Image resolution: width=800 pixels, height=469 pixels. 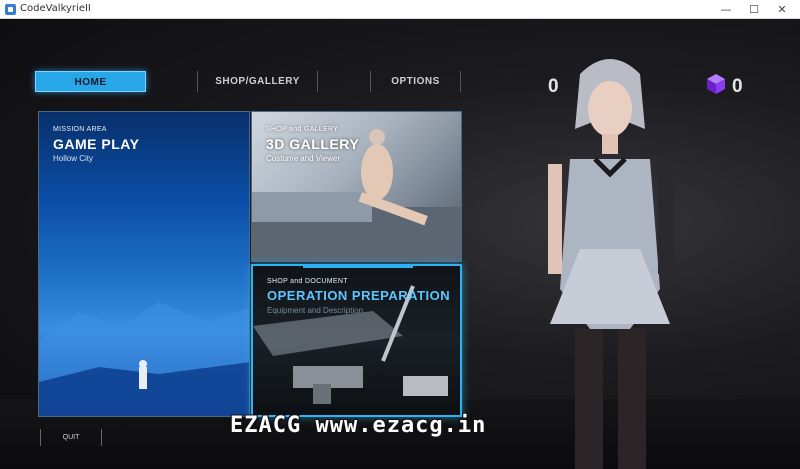 What do you see at coordinates (611, 264) in the screenshot?
I see `character-model` at bounding box center [611, 264].